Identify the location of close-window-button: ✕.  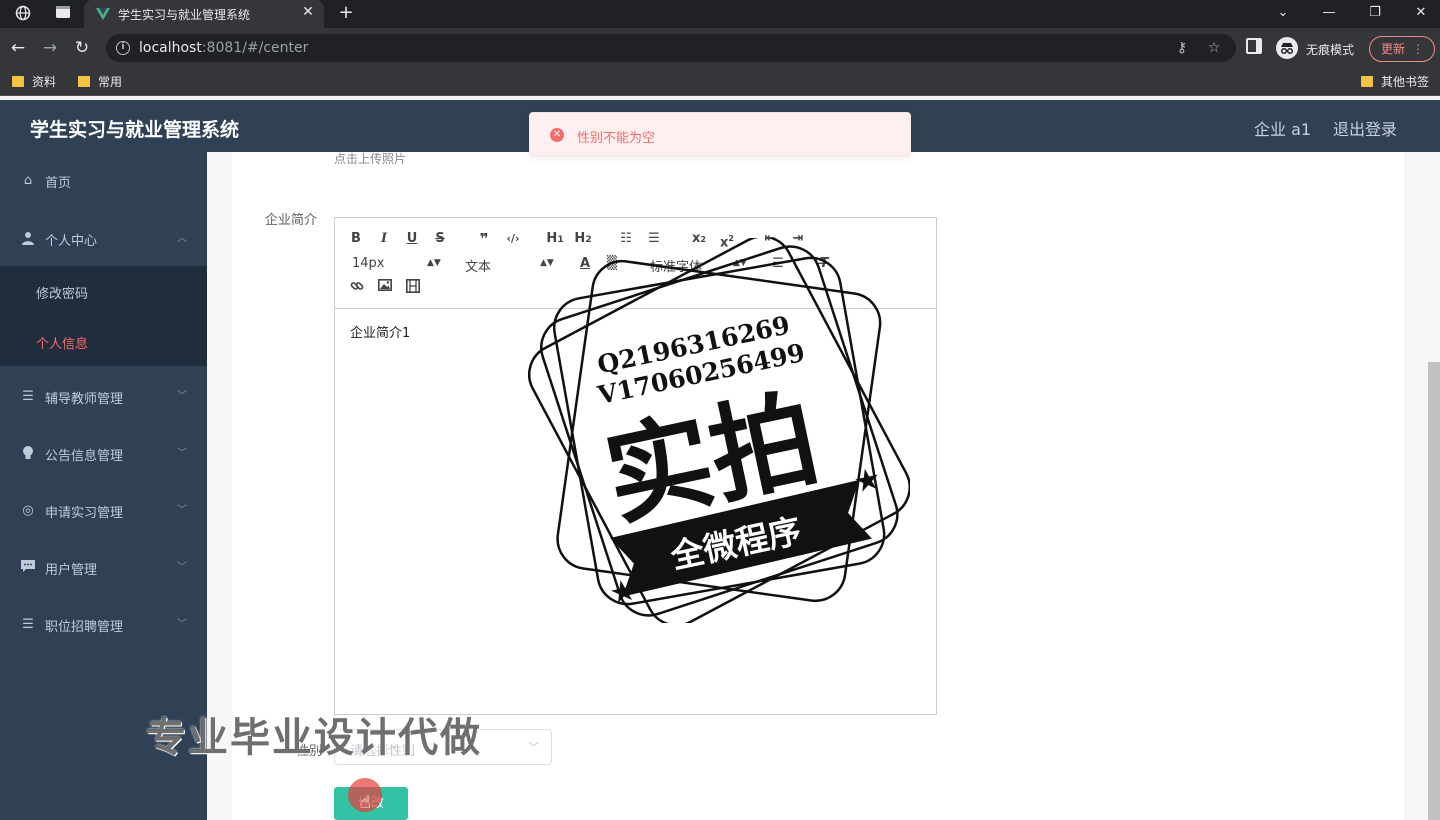
(1421, 13).